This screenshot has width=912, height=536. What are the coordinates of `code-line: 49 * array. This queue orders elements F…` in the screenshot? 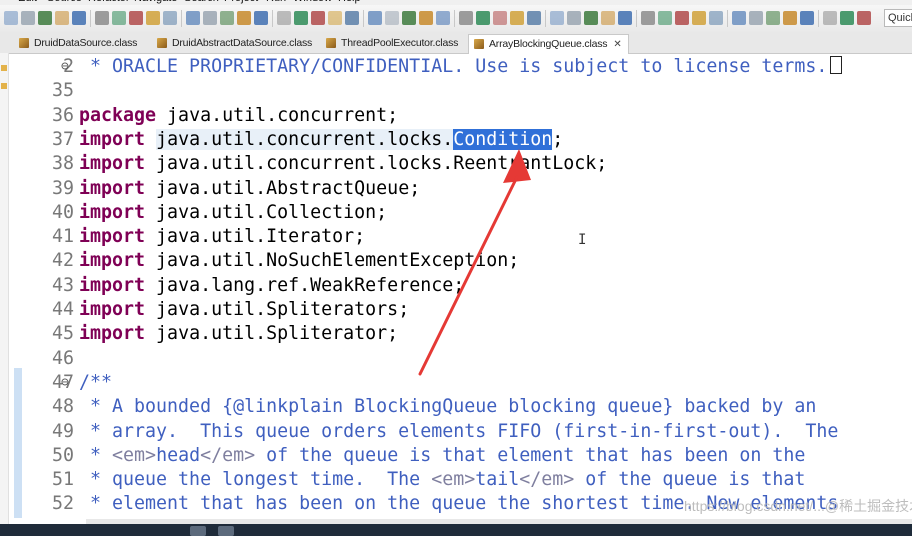 It's located at (456, 432).